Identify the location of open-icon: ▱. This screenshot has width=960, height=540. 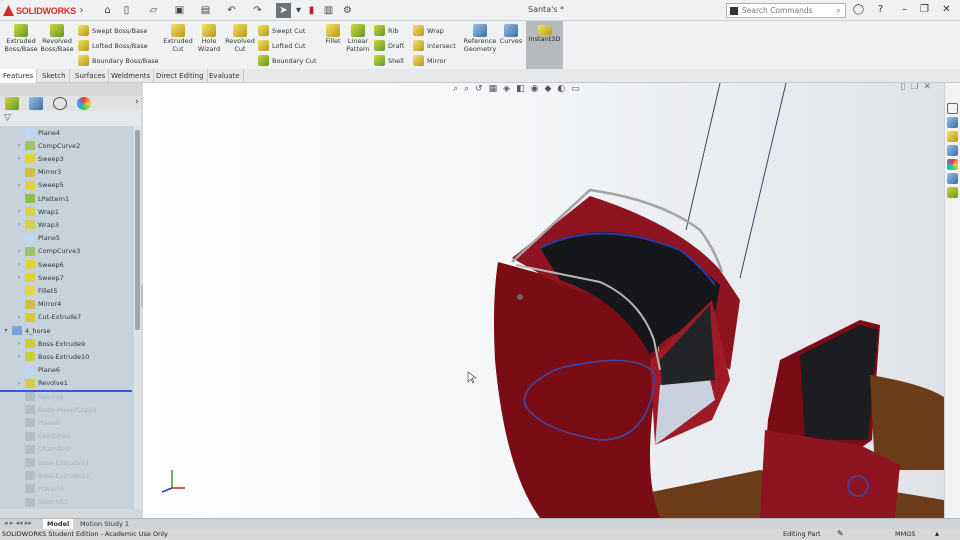
(153, 10).